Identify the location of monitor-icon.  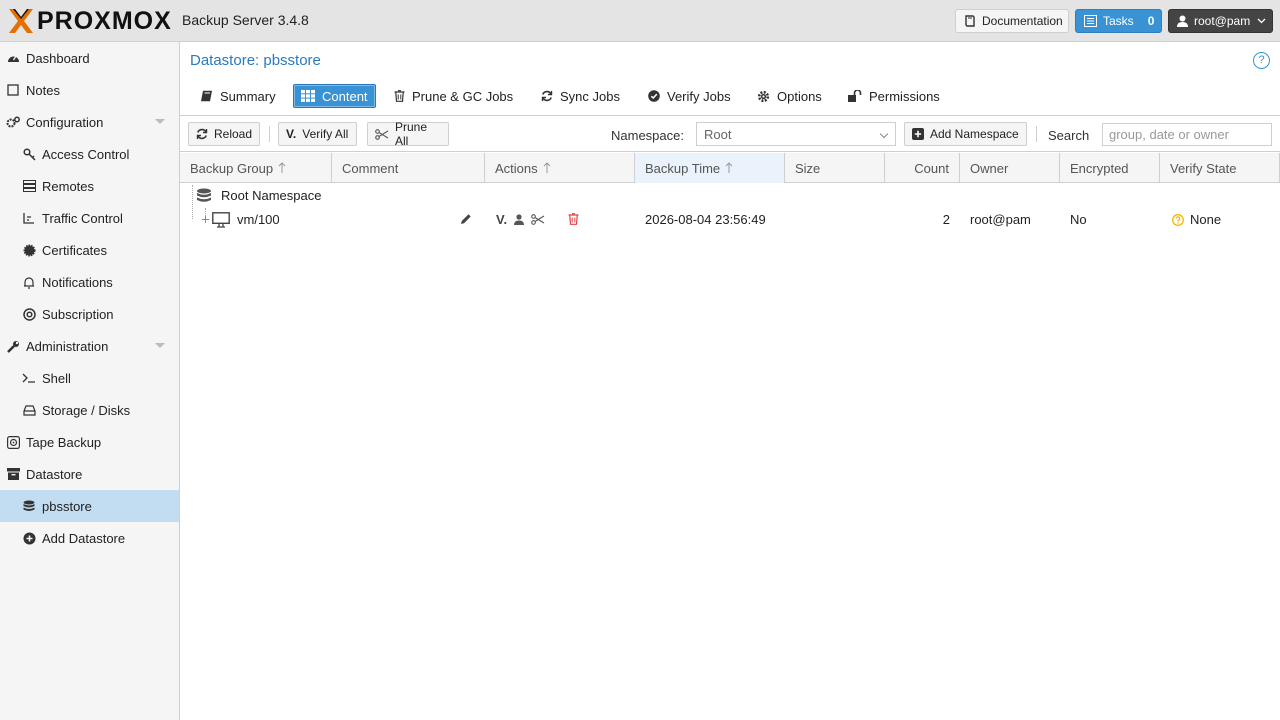
(221, 219).